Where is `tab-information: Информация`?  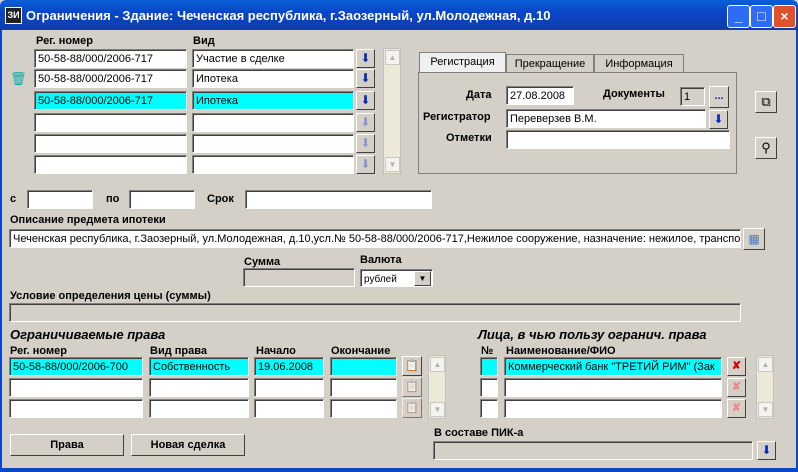
tab-information: Информация is located at coordinates (639, 64).